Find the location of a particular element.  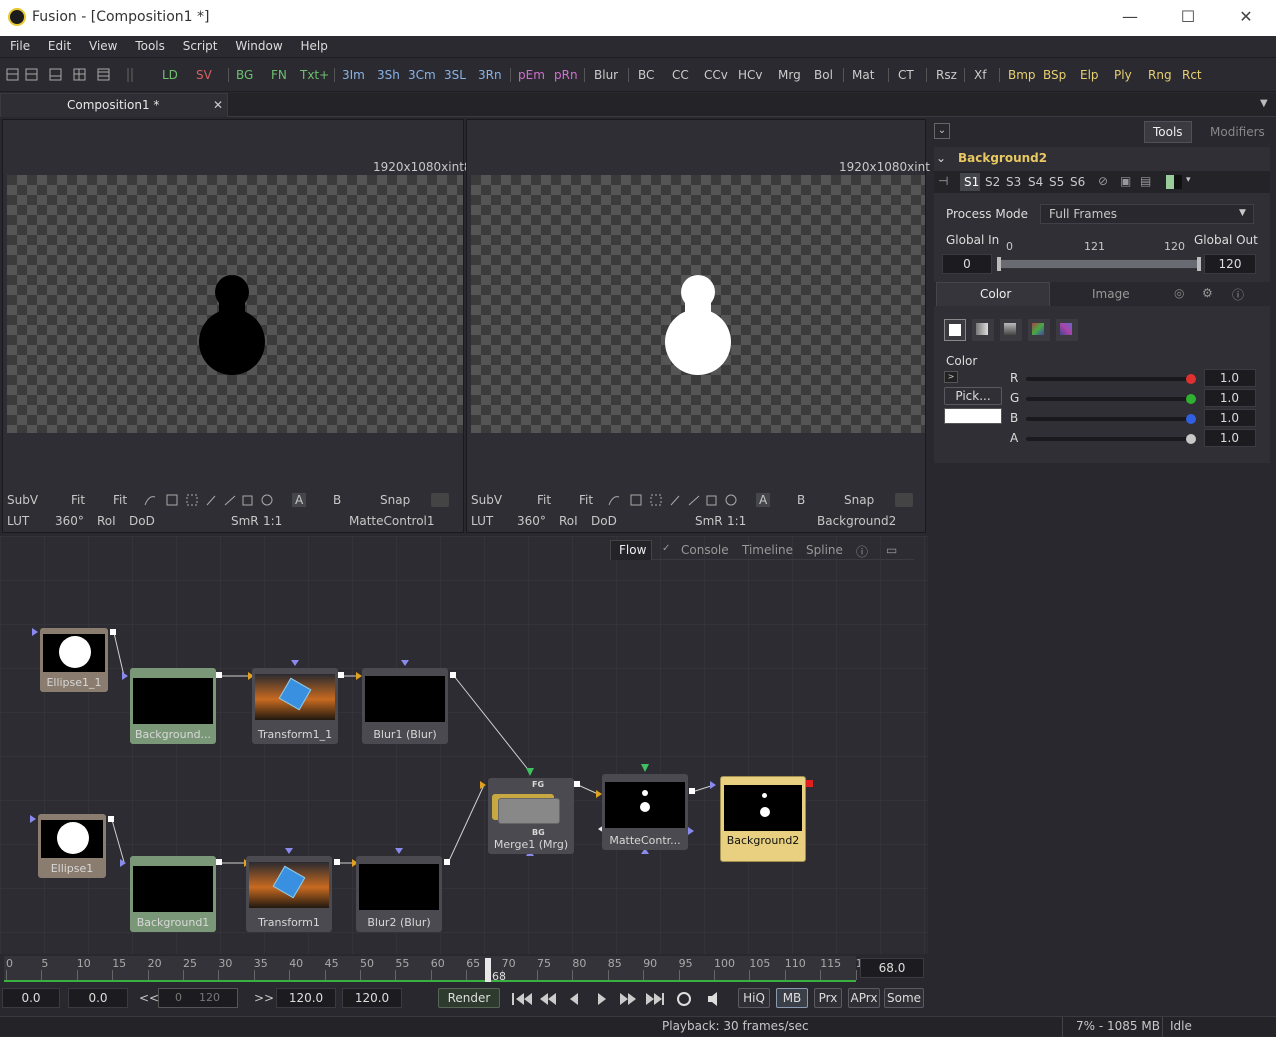

flag-hiq: HiQ is located at coordinates (754, 998).